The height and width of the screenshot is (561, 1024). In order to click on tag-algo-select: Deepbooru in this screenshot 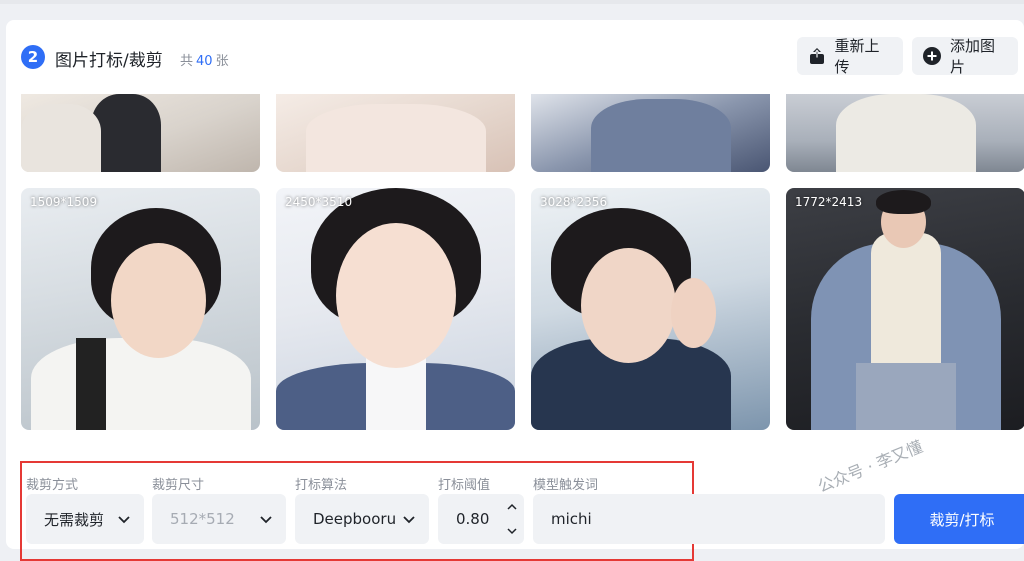, I will do `click(362, 519)`.